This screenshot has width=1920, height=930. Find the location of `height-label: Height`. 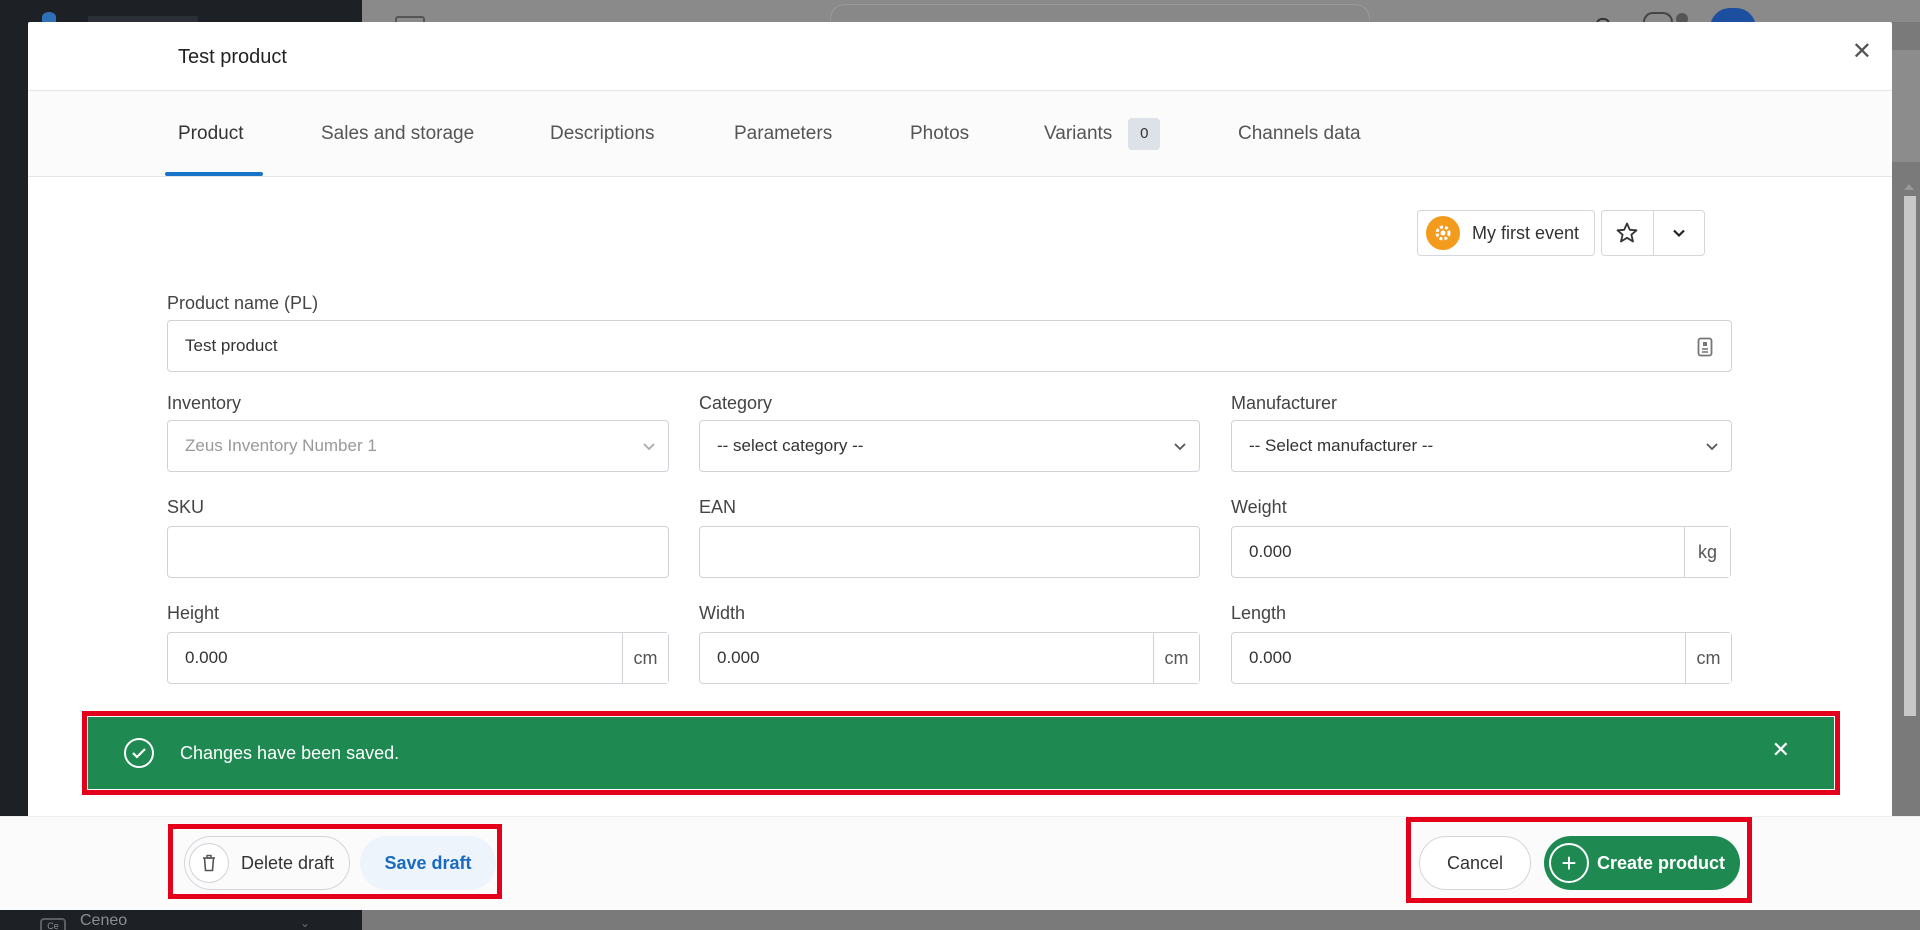

height-label: Height is located at coordinates (193, 613).